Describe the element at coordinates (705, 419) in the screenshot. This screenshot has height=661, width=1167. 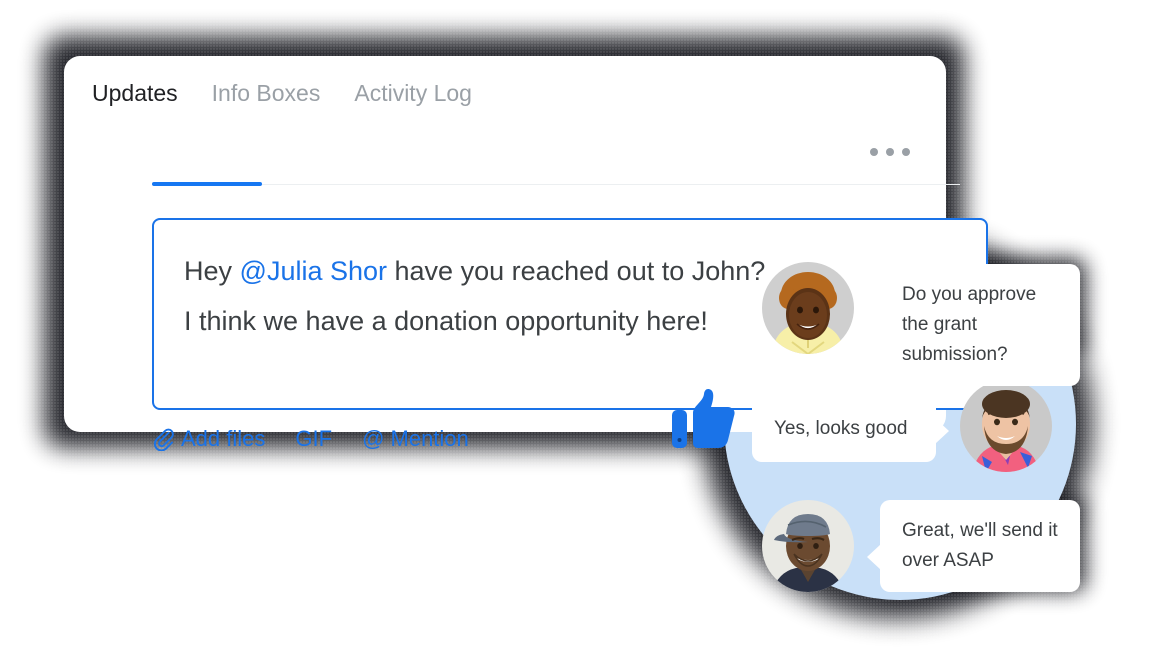
I see `thumbs-up-icon` at that location.